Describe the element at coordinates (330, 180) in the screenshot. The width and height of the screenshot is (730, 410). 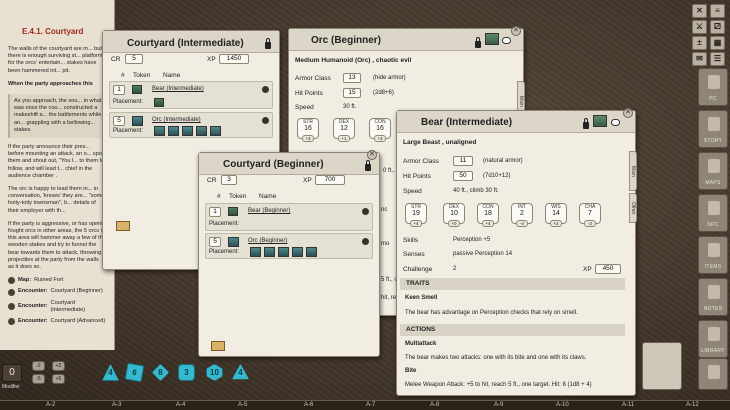
I see `xp-field: 700` at that location.